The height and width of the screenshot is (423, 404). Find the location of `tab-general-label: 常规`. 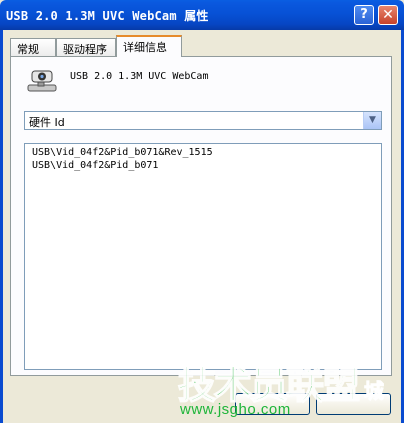

tab-general-label: 常规 is located at coordinates (28, 49).